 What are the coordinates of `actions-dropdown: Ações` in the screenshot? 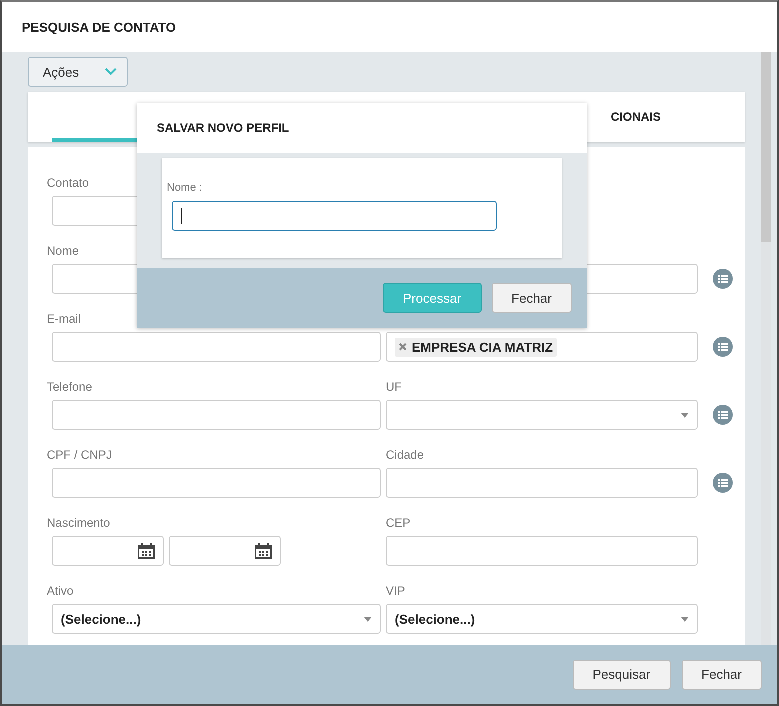 It's located at (78, 72).